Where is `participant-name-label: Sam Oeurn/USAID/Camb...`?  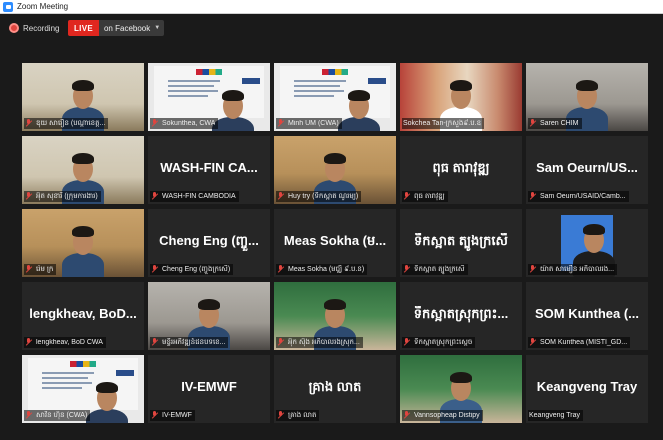 participant-name-label: Sam Oeurn/USAID/Camb... is located at coordinates (578, 196).